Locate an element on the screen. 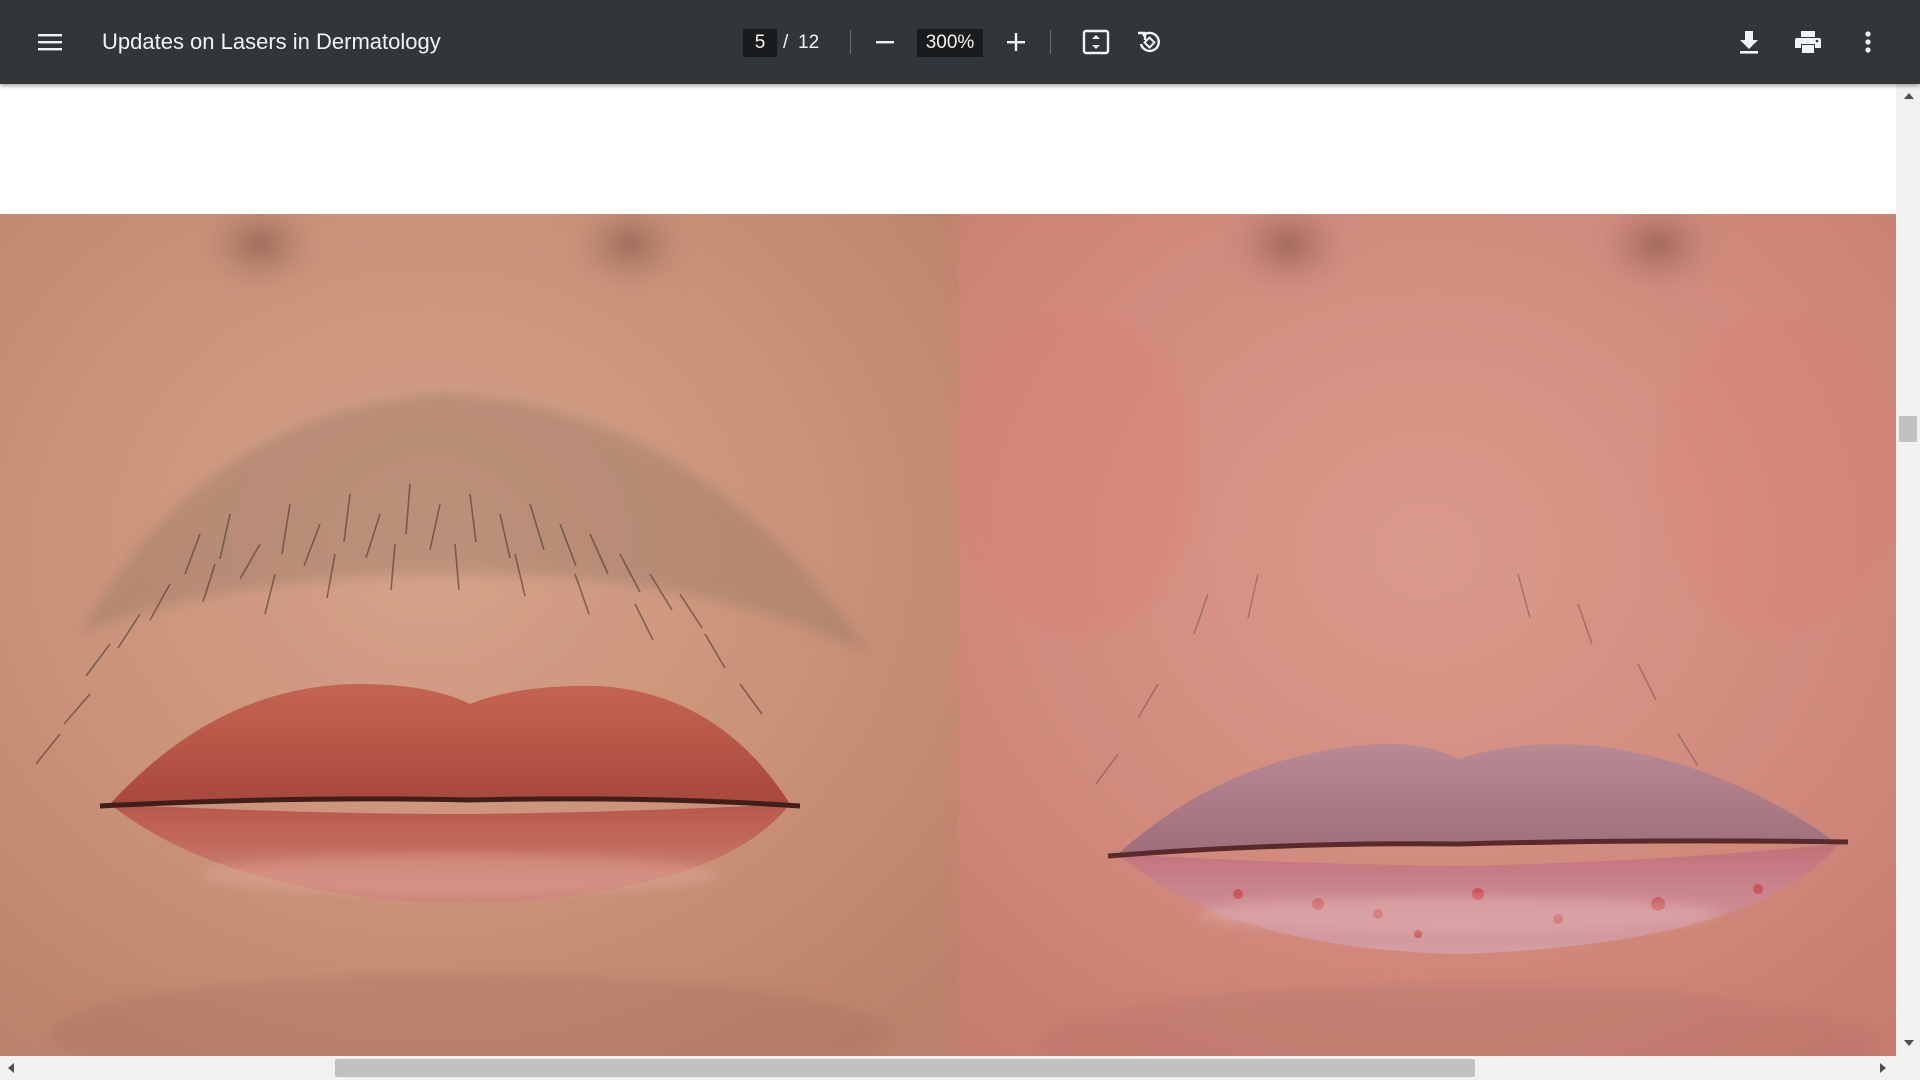 This screenshot has width=1920, height=1080. fit-to-page-button is located at coordinates (1096, 42).